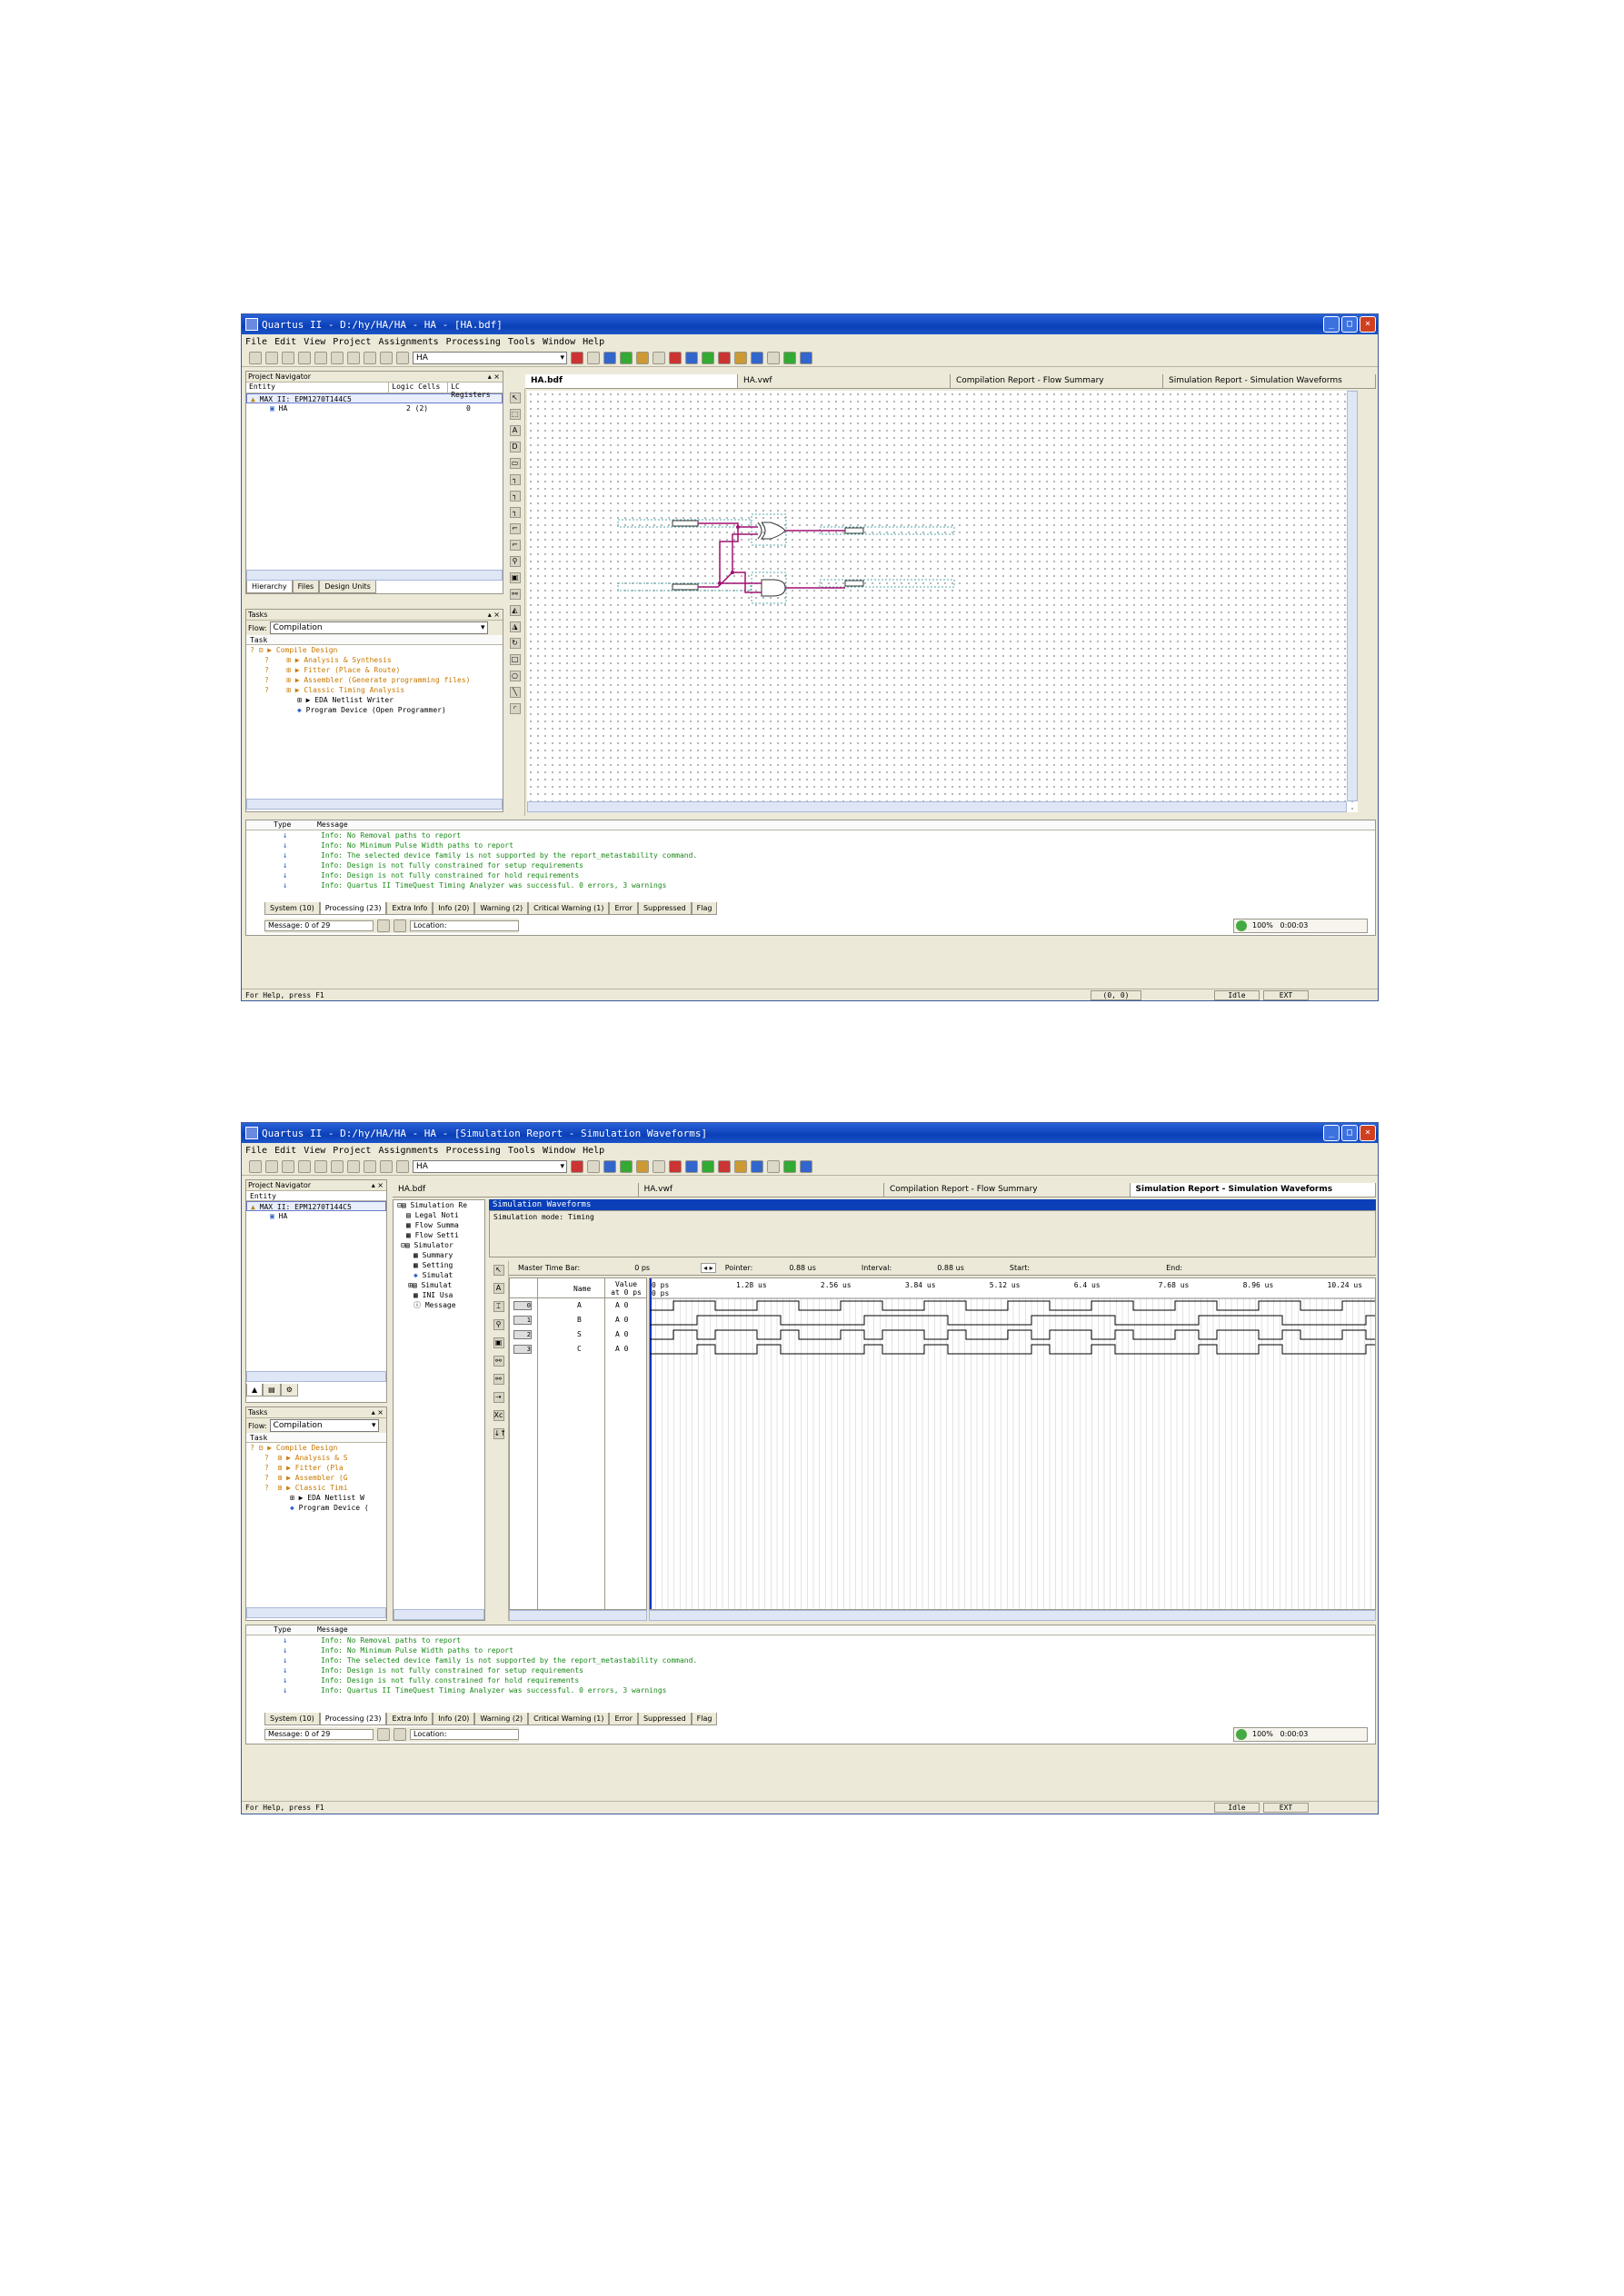 The width and height of the screenshot is (1624, 2296). Describe the element at coordinates (1349, 1133) in the screenshot. I see `maximize-button: □` at that location.